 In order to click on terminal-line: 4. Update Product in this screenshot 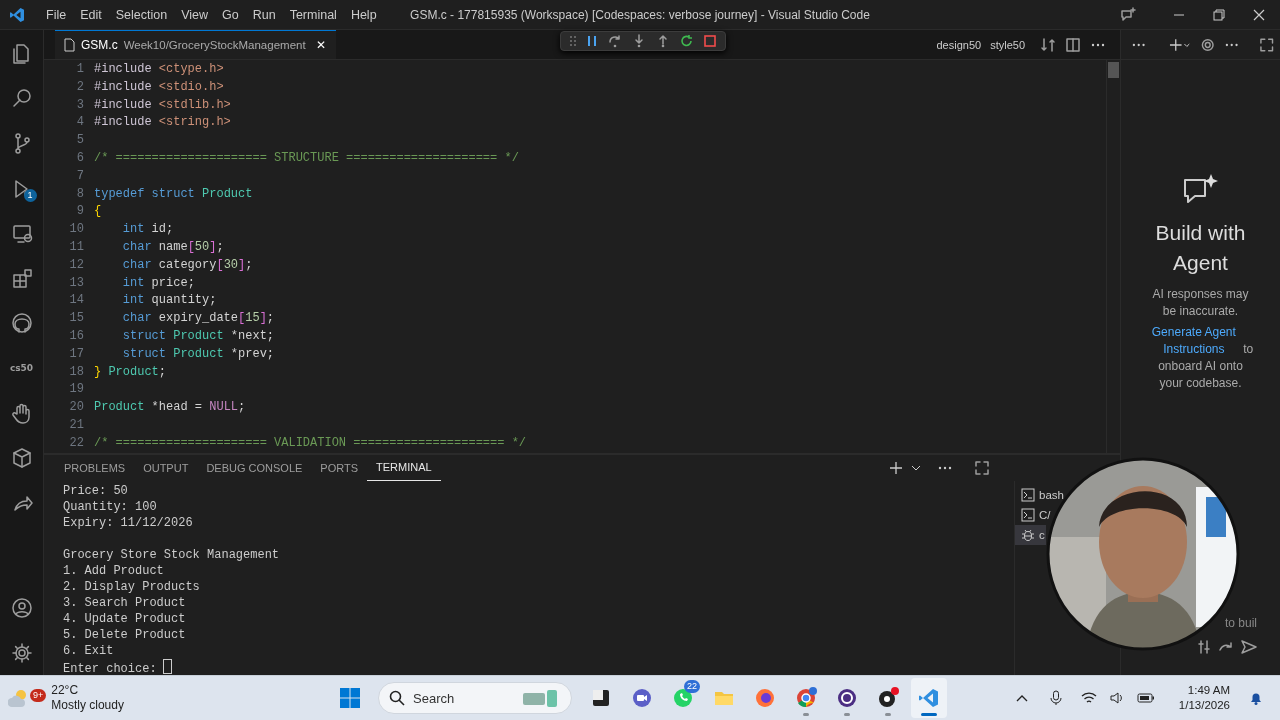, I will do `click(125, 619)`.